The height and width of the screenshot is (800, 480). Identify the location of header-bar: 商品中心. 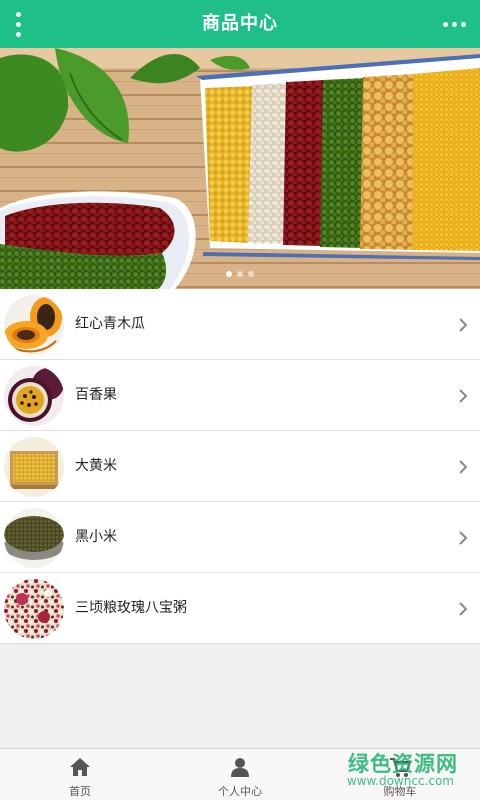
(240, 24).